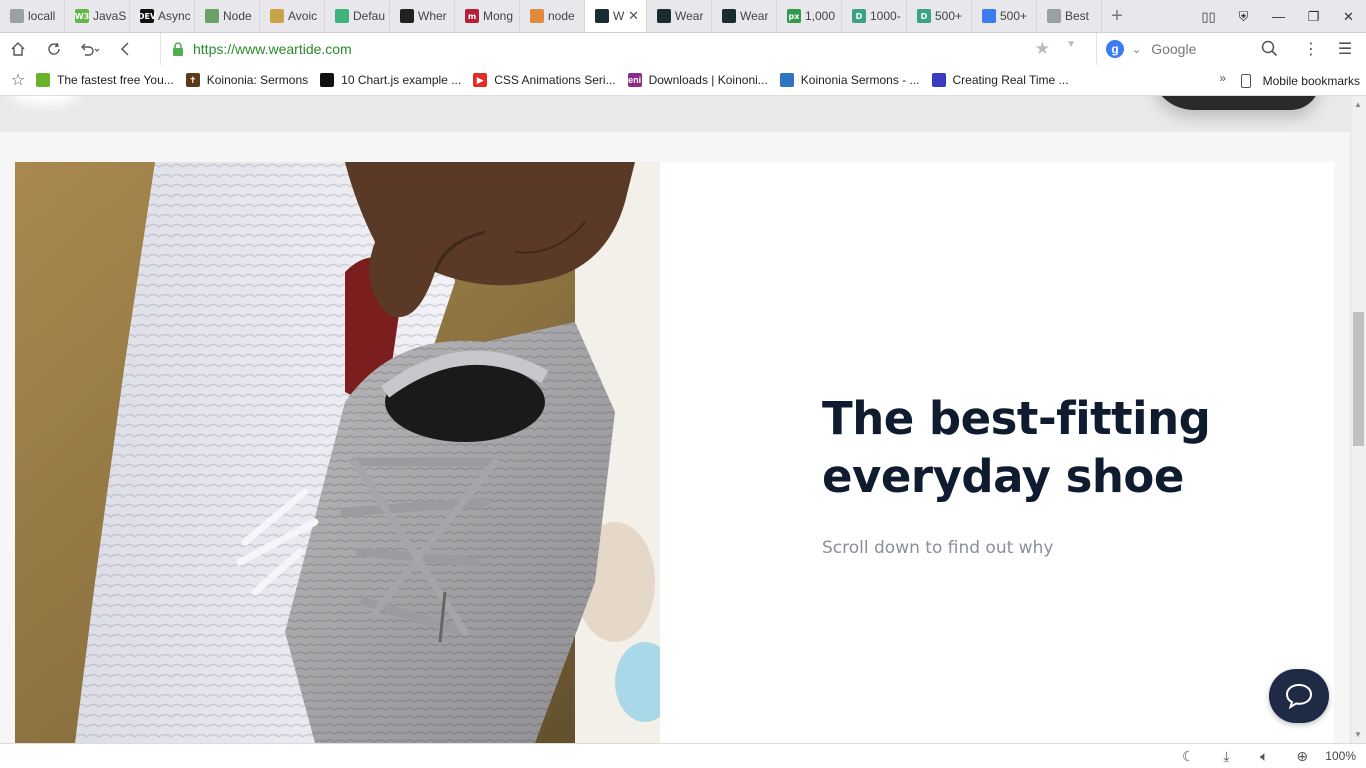  Describe the element at coordinates (18, 80) in the screenshot. I see `favorites-star-icon: ☆` at that location.